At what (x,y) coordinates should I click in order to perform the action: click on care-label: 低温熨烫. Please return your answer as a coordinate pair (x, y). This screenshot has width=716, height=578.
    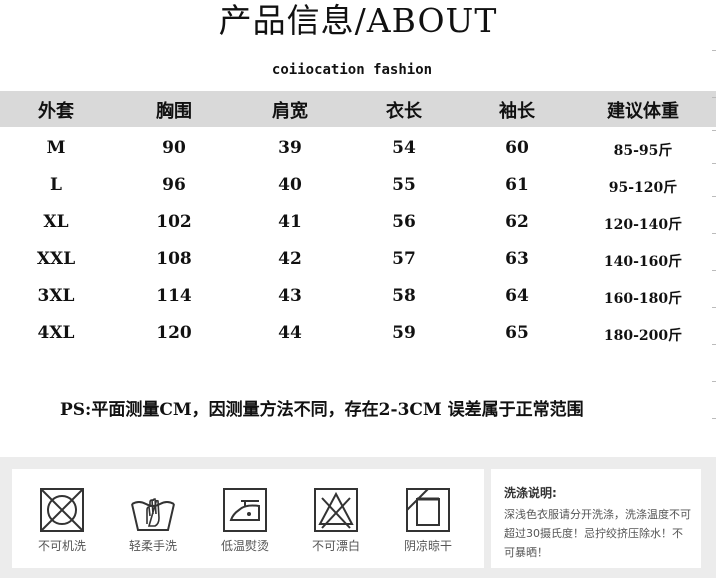
    Looking at the image, I should click on (244, 546).